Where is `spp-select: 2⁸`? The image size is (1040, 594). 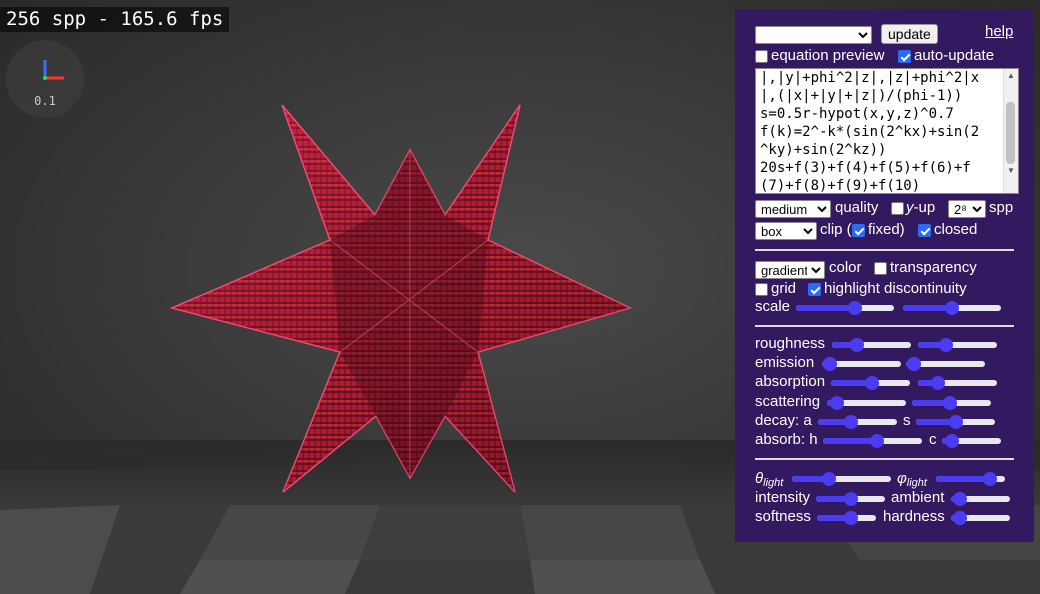
spp-select: 2⁸ is located at coordinates (967, 209).